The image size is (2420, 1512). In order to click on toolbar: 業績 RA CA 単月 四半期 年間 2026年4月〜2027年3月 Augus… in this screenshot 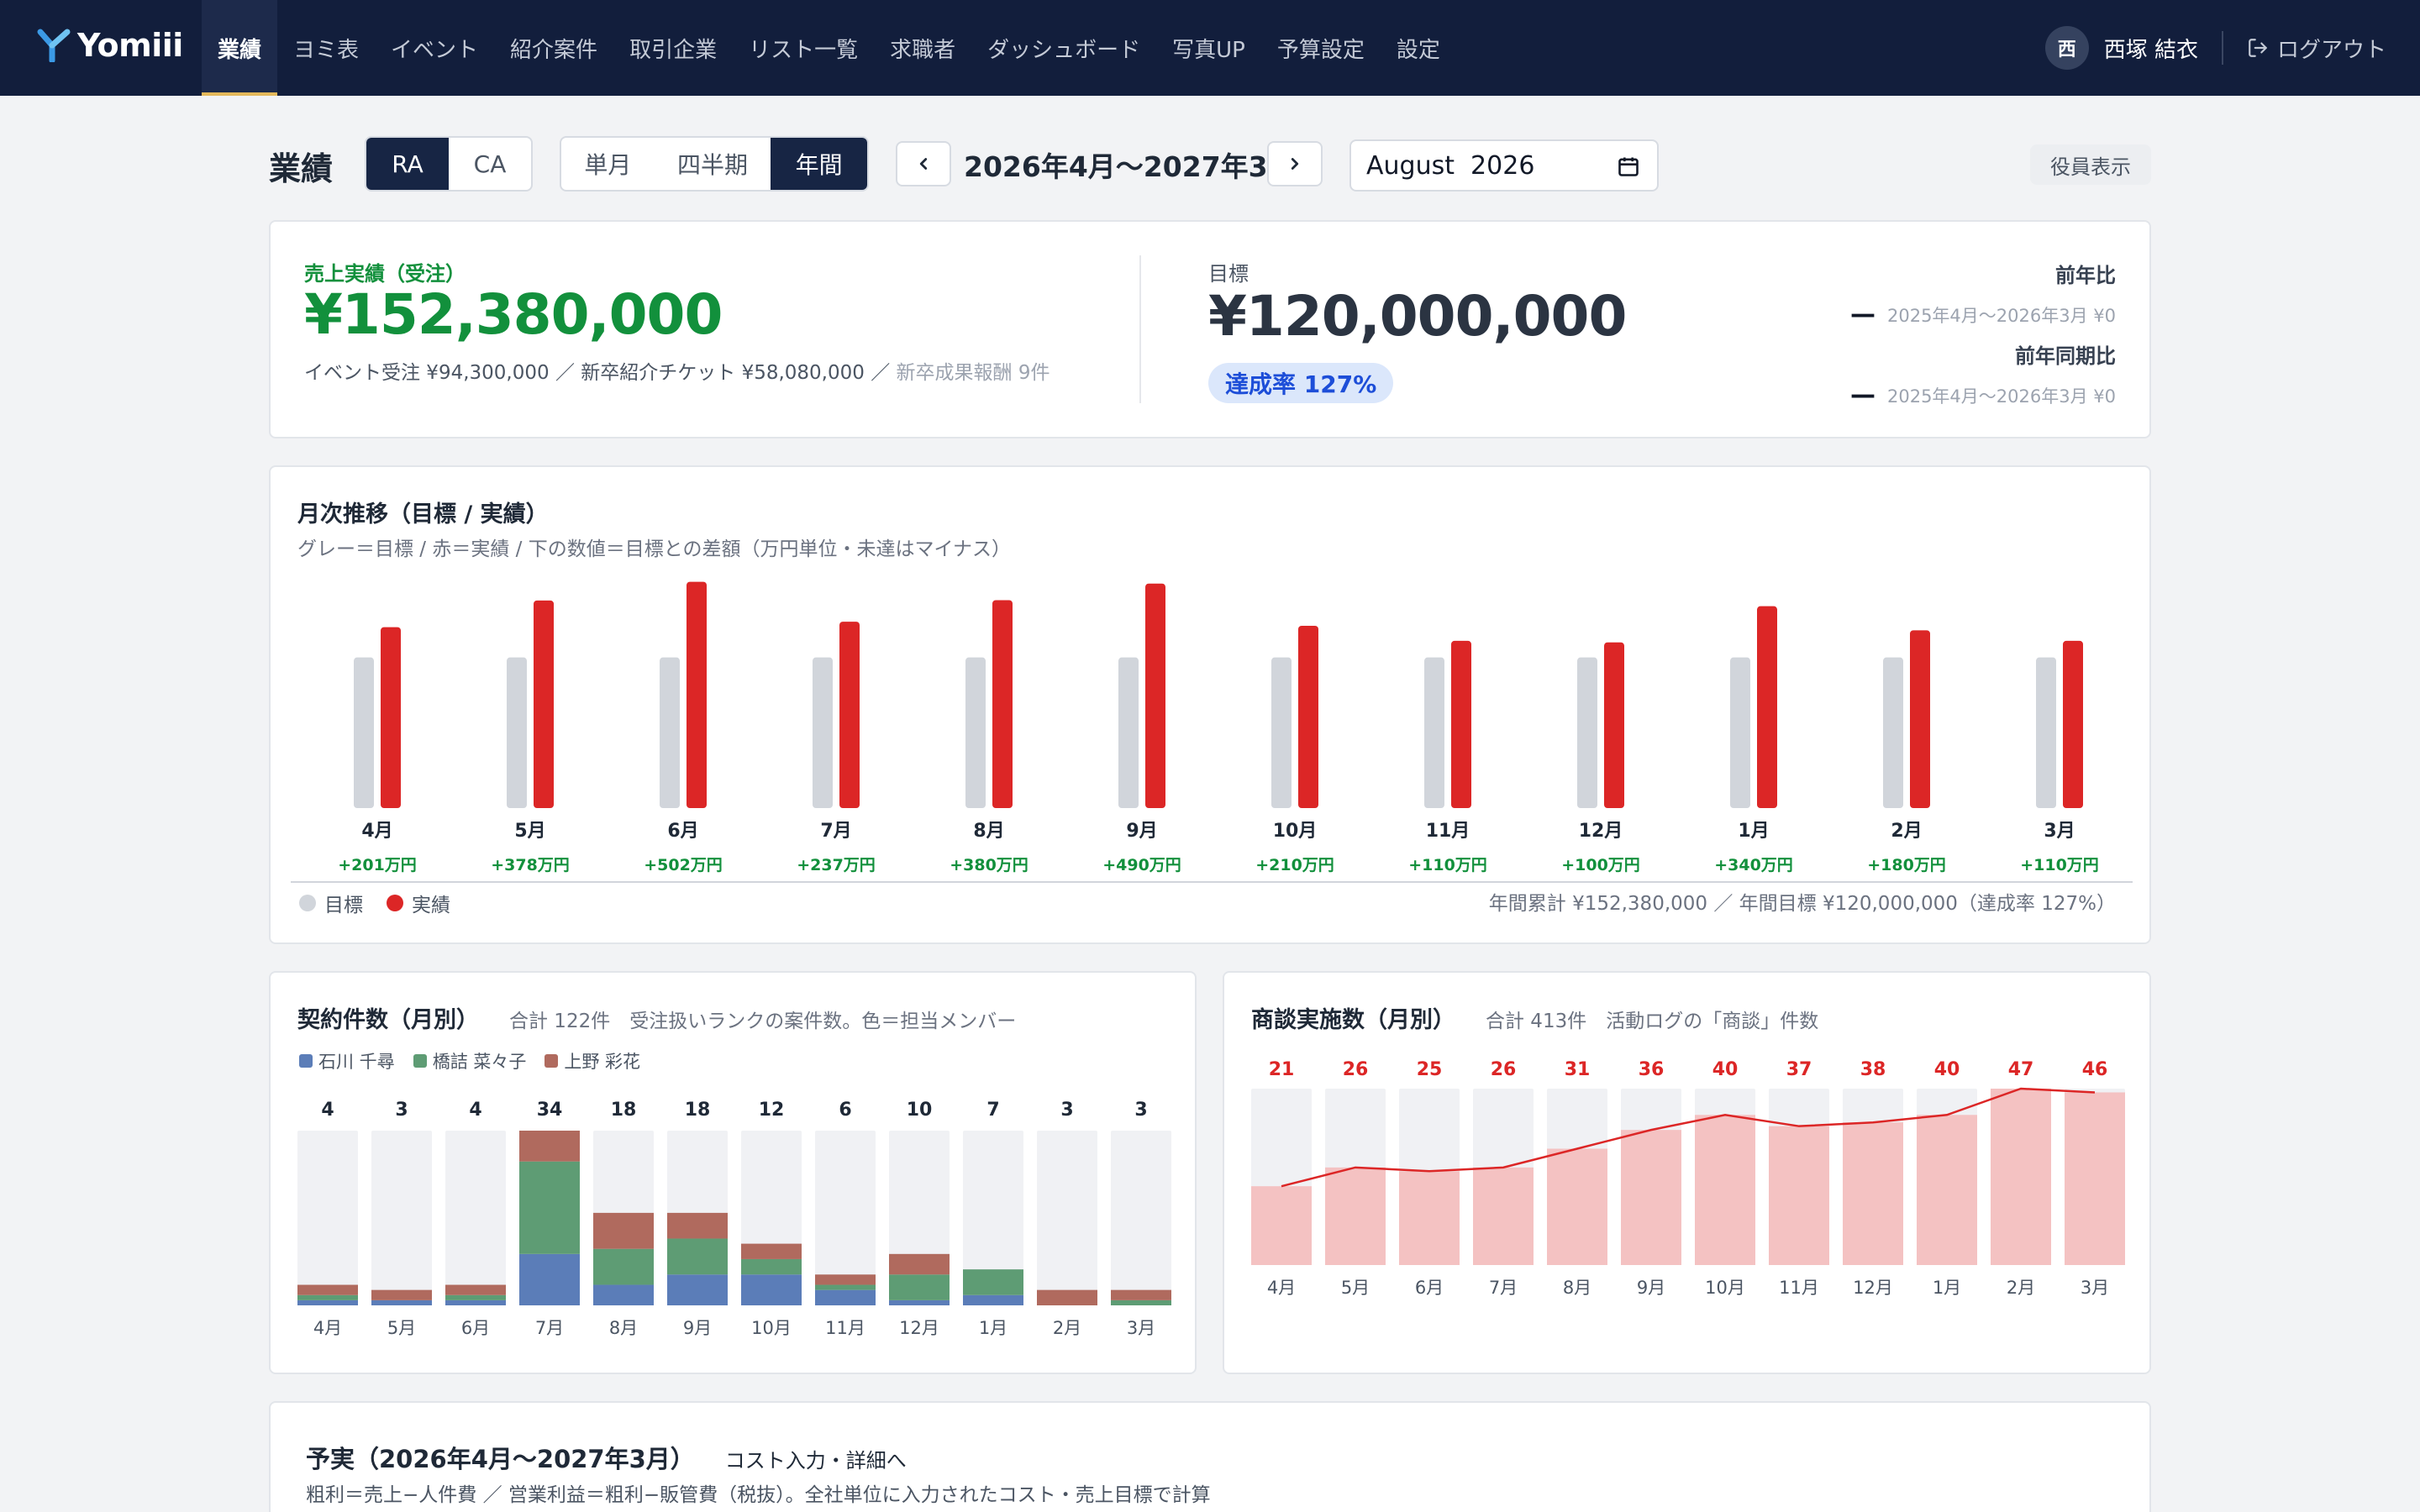, I will do `click(1210, 164)`.